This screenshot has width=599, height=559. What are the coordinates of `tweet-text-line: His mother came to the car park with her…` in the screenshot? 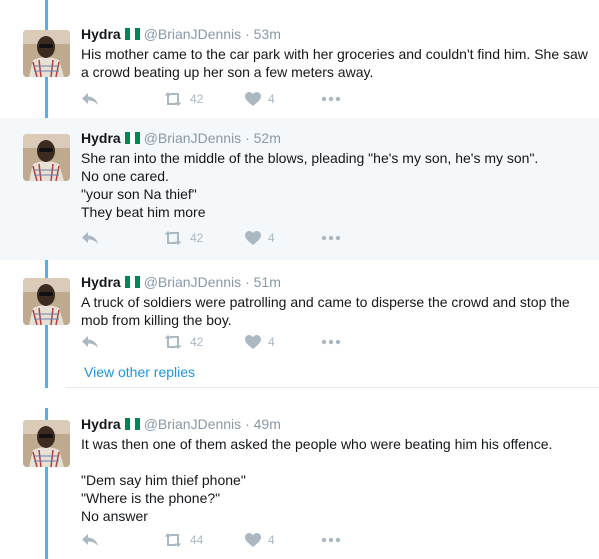 It's located at (334, 63).